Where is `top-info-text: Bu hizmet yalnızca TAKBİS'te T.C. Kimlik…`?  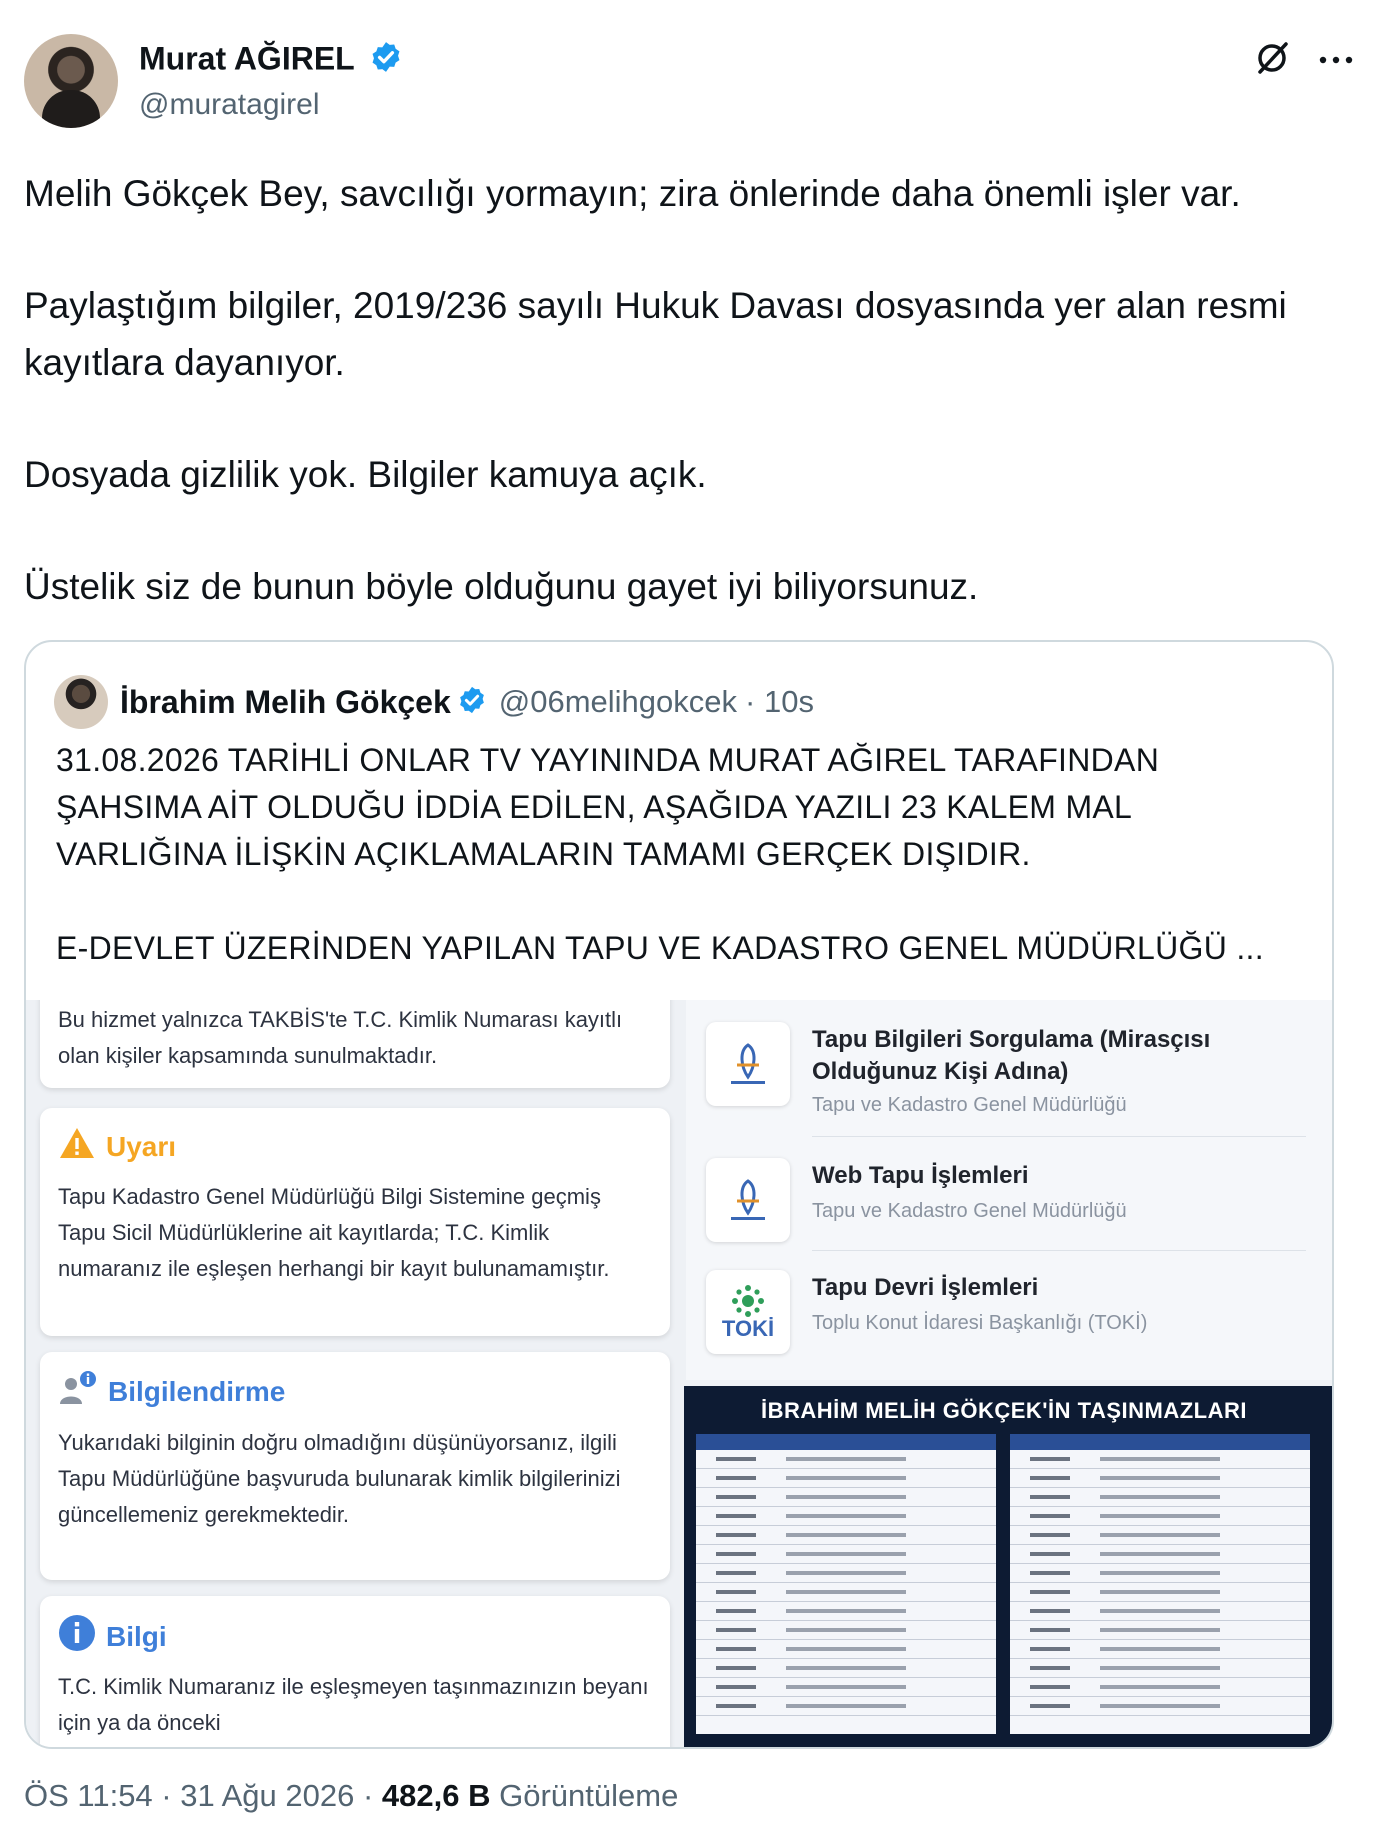 top-info-text: Bu hizmet yalnızca TAKBİS'te T.C. Kimlik… is located at coordinates (340, 1037).